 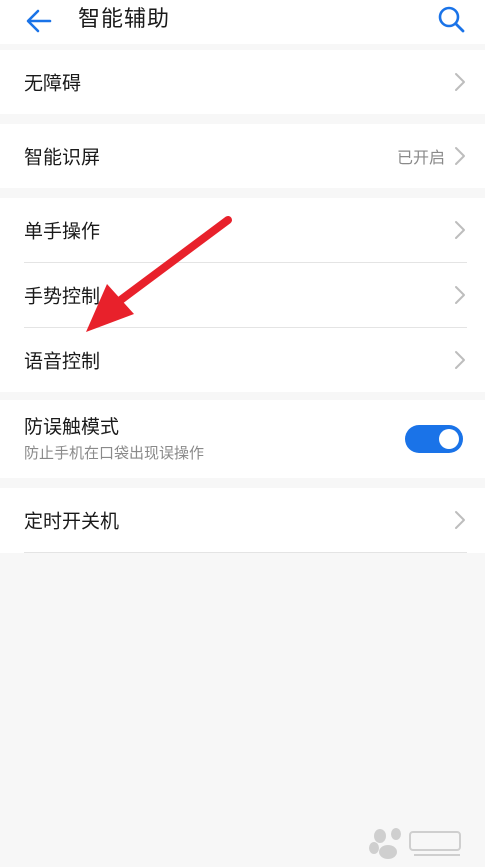 What do you see at coordinates (53, 83) in the screenshot?
I see `list-item-label: 无障碍` at bounding box center [53, 83].